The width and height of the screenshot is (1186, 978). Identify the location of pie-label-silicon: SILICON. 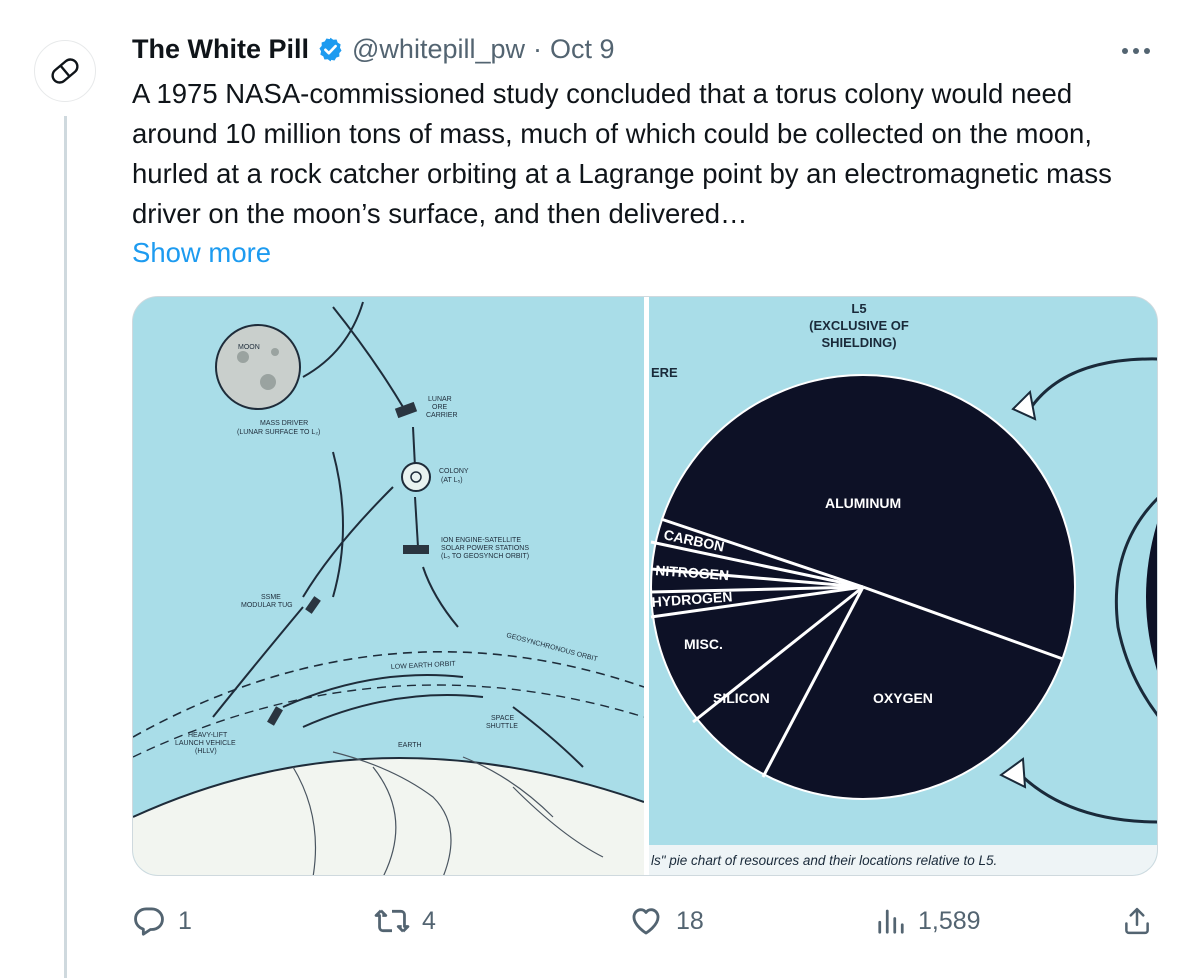
(741, 698).